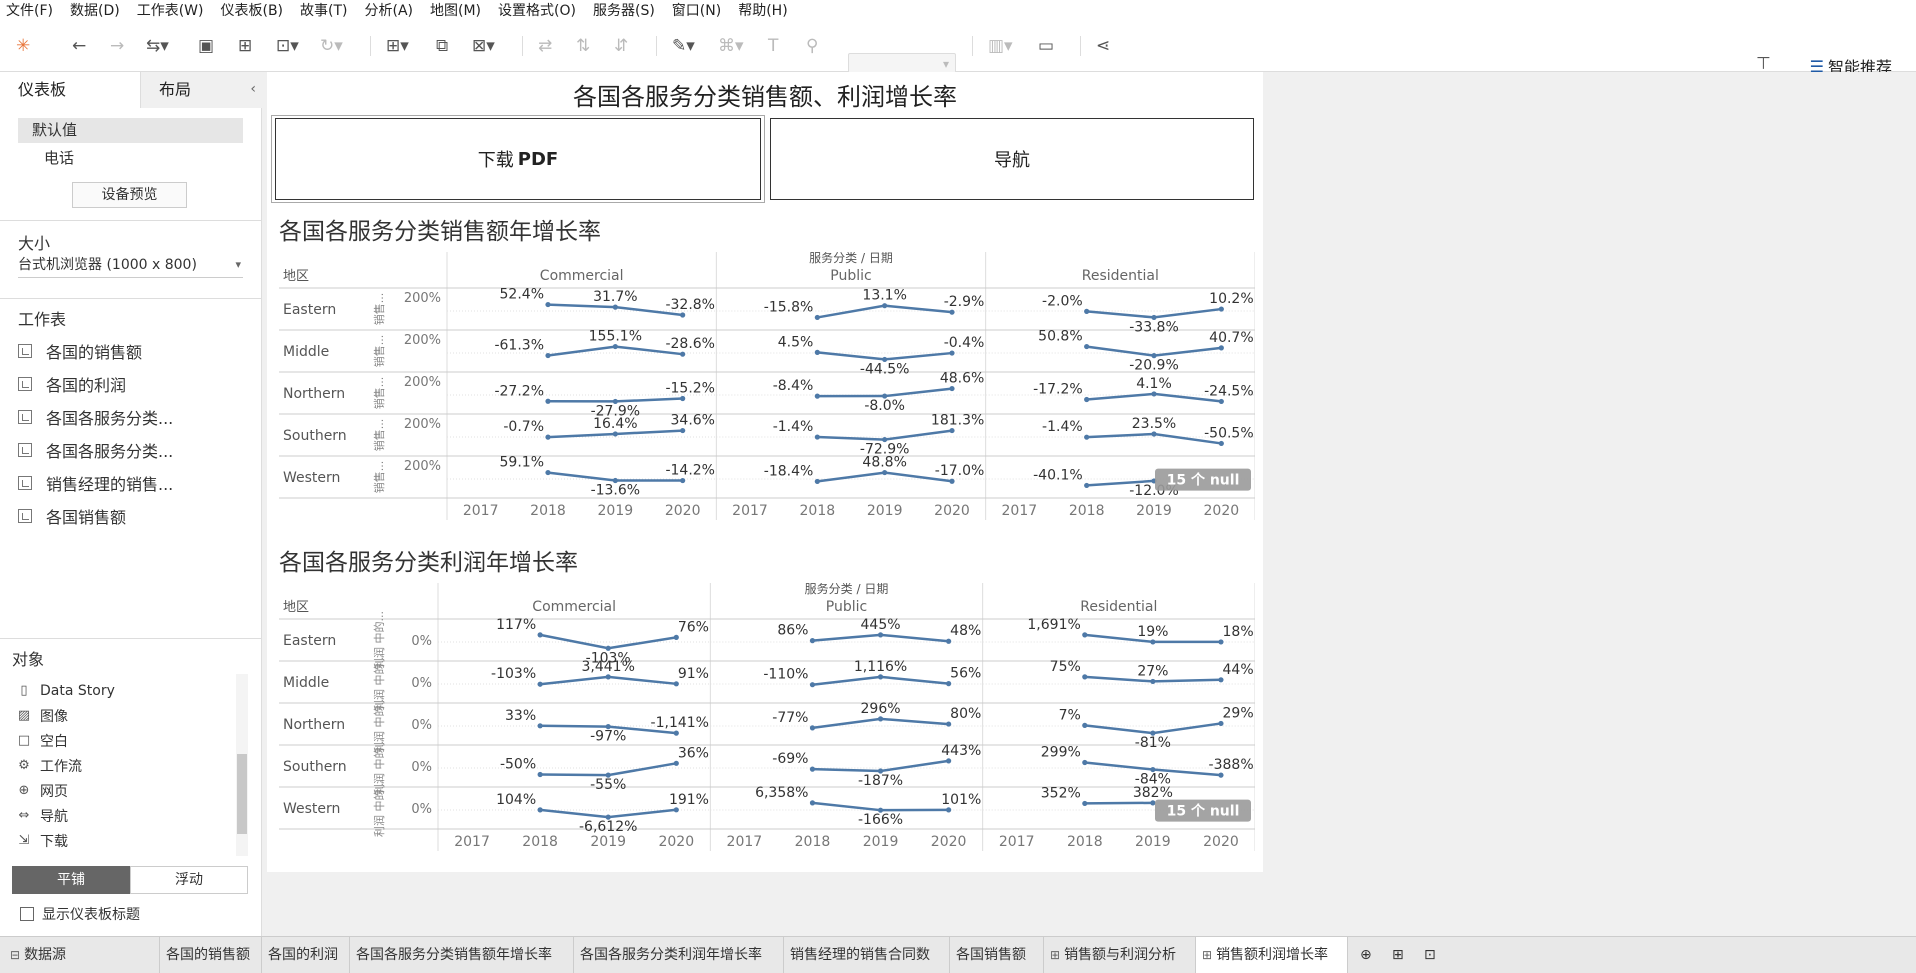  I want to click on redo-icon: →, so click(117, 46).